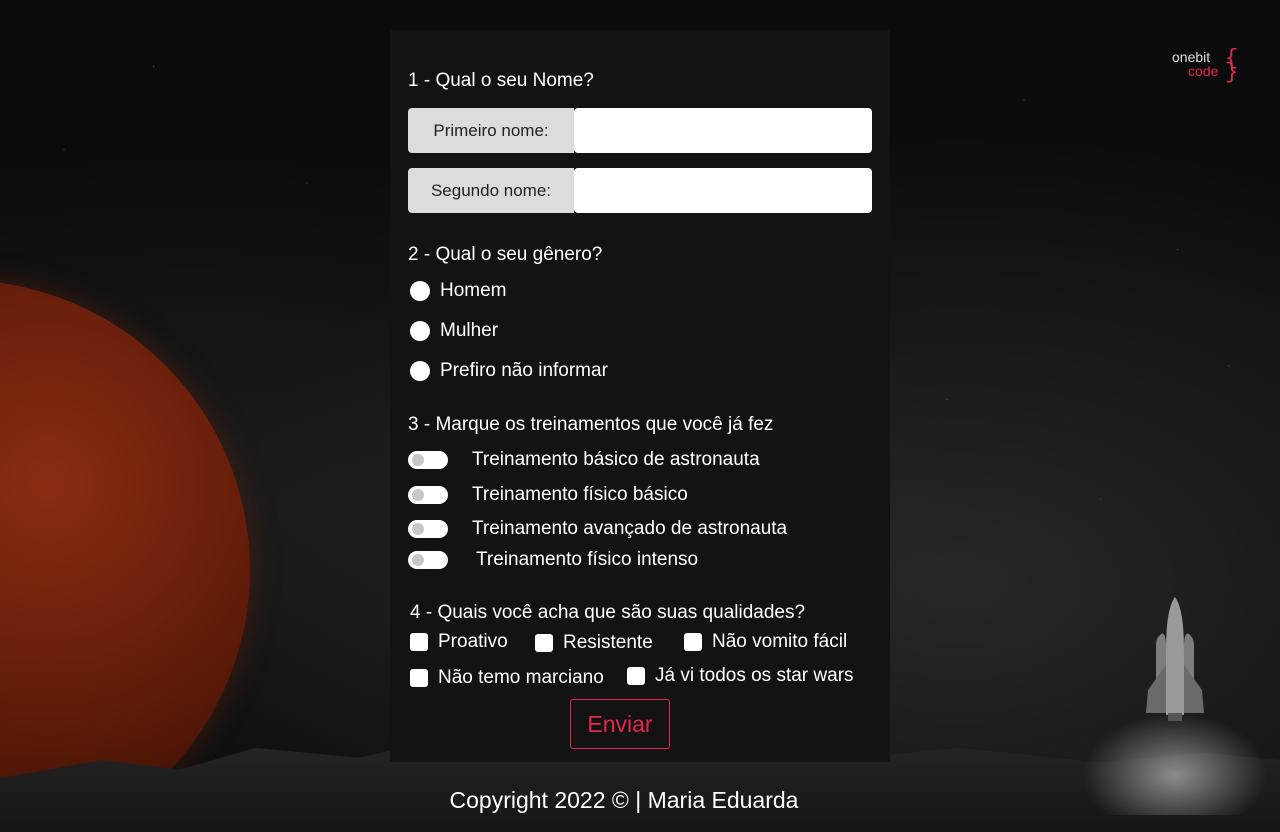  Describe the element at coordinates (491, 190) in the screenshot. I see `last-name-label: Segundo nome:` at that location.